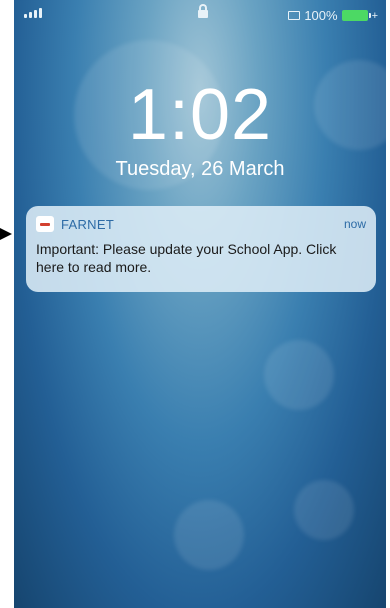 This screenshot has width=390, height=608. I want to click on pointer-arrow-icon, so click(6, 234).